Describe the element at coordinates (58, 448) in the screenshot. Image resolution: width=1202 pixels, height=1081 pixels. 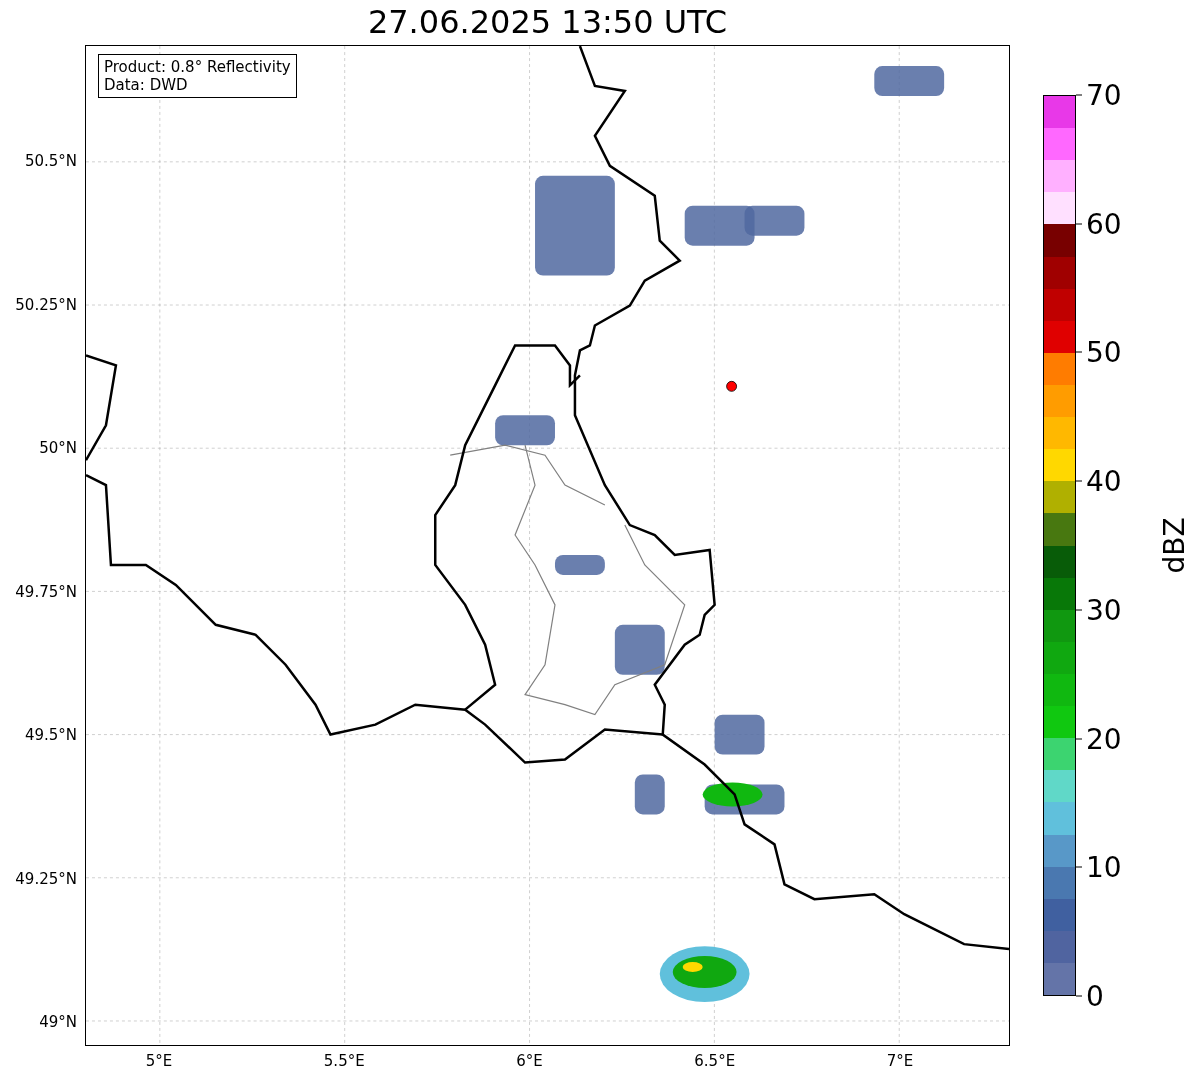
I see `latitude-label: 50°N` at that location.